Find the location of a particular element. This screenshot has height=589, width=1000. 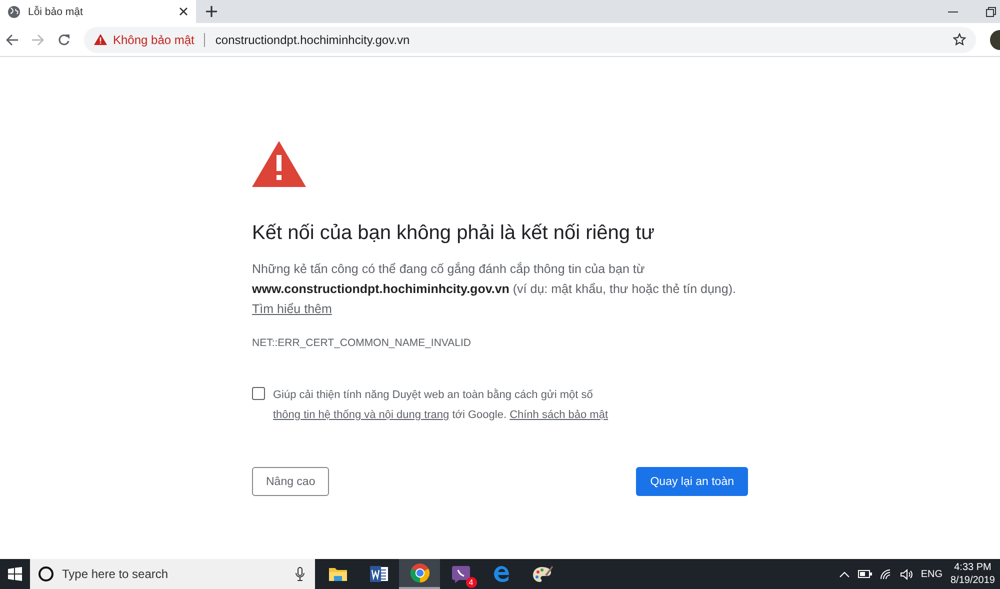

security-label: Không bảo mật is located at coordinates (153, 39).